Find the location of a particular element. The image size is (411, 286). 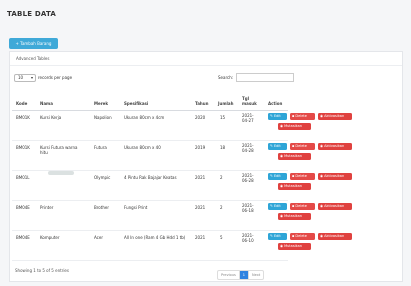

col-kode: Kode is located at coordinates (21, 103).